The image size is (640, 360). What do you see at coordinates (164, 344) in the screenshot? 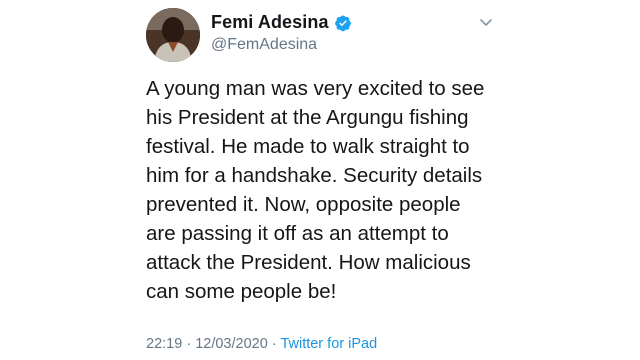
I see `tweet-time: 22:19` at bounding box center [164, 344].